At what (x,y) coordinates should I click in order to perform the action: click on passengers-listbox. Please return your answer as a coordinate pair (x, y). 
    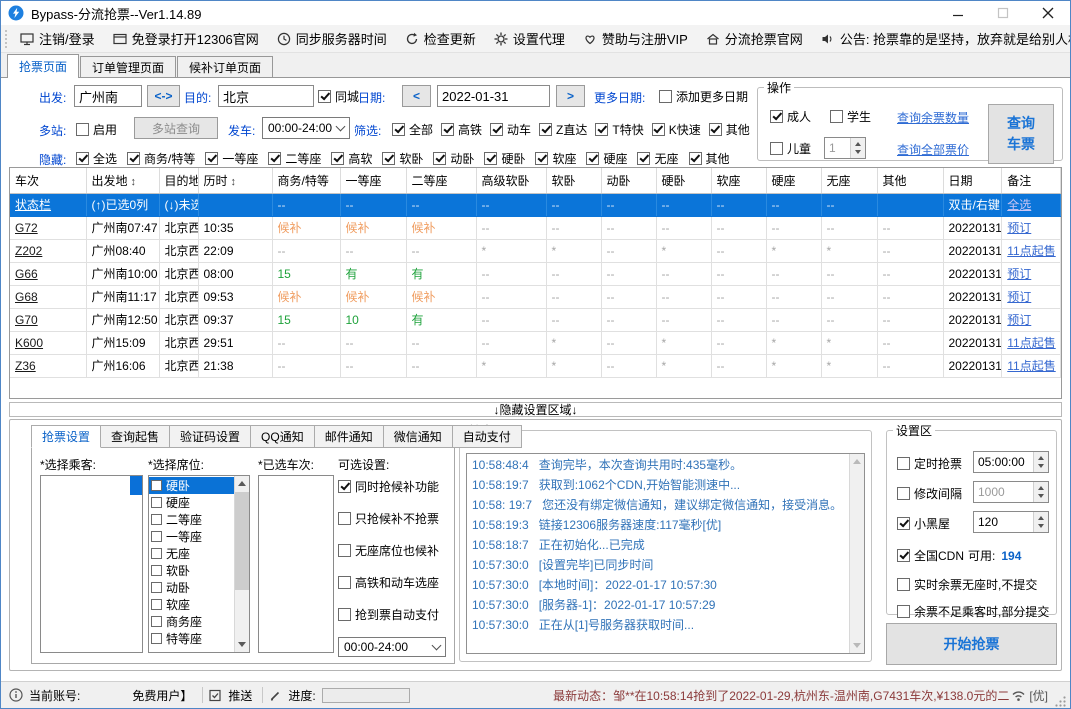
    Looking at the image, I should click on (91, 564).